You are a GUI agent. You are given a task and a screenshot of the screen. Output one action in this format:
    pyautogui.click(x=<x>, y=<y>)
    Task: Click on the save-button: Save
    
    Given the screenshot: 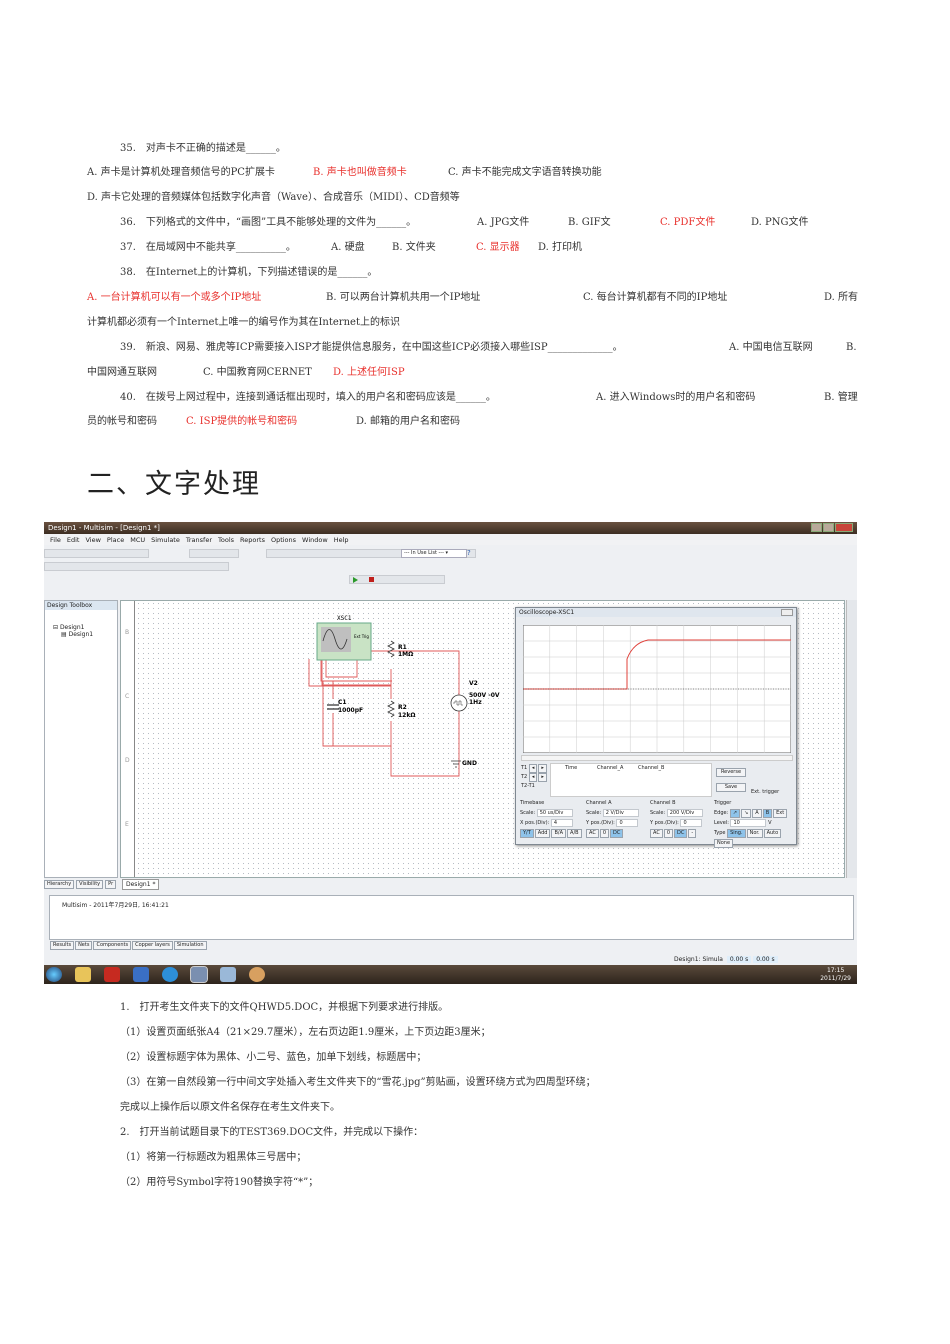 What is the action you would take?
    pyautogui.click(x=731, y=787)
    